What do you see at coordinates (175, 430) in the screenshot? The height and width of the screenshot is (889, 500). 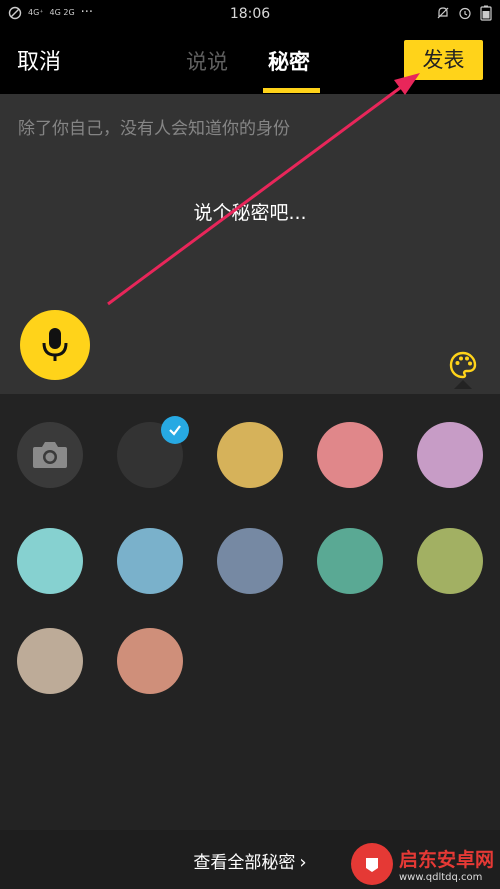 I see `selected-check-icon` at bounding box center [175, 430].